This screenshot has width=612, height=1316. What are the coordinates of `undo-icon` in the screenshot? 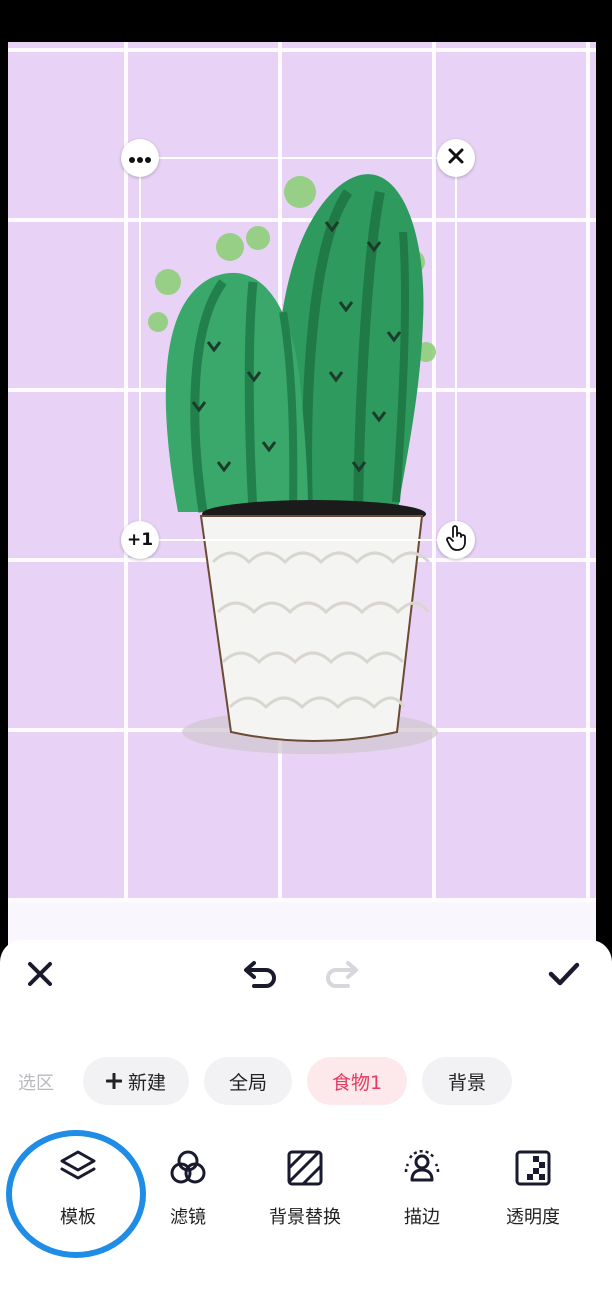 It's located at (260, 976).